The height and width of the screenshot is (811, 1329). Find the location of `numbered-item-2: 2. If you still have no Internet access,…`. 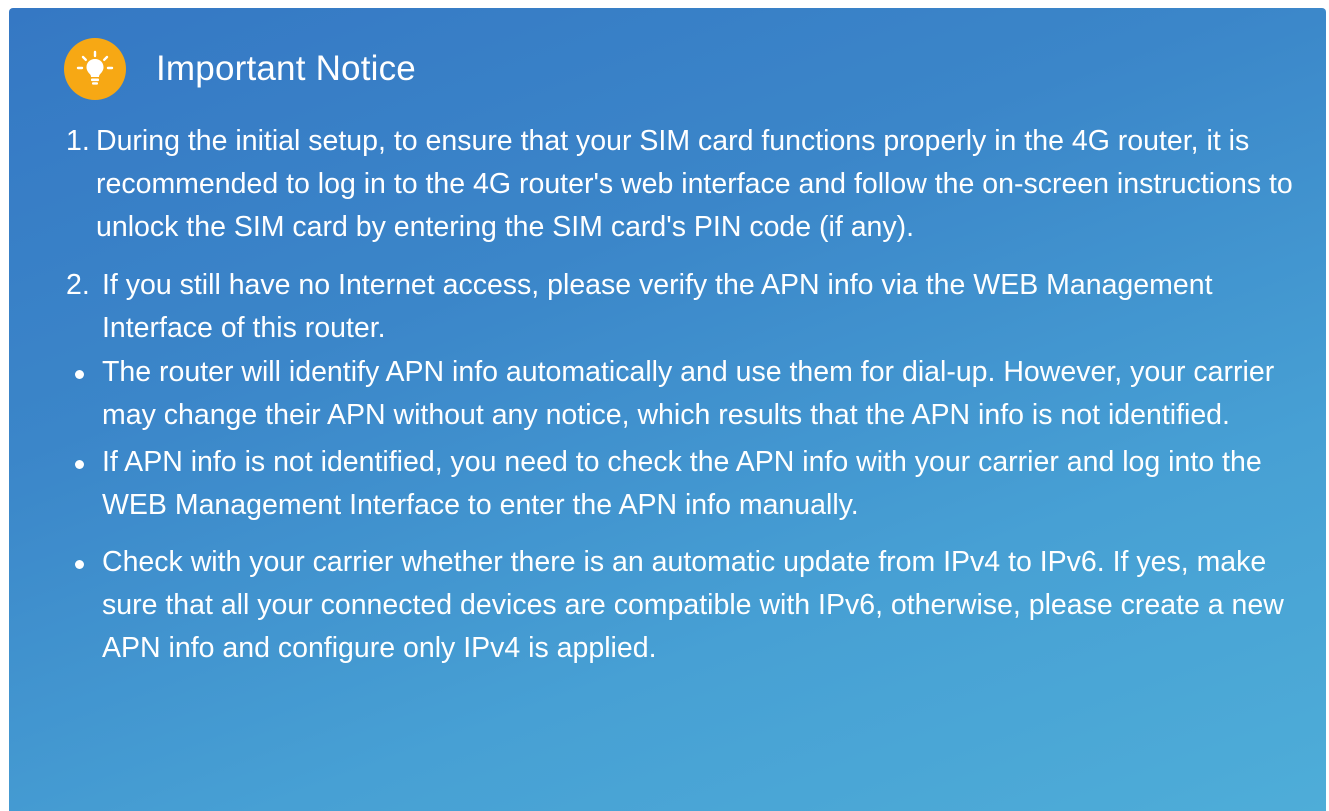

numbered-item-2: 2. If you still have no Internet access,… is located at coordinates (686, 307).